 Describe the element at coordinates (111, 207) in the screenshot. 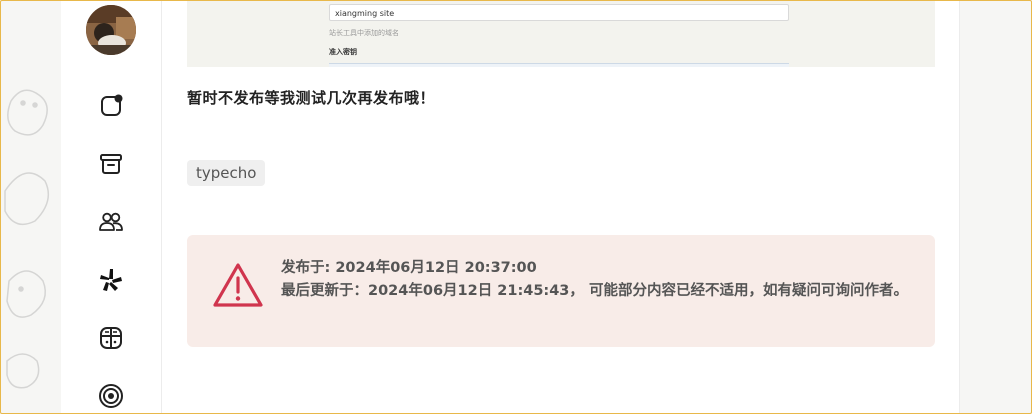

I see `sidebar` at that location.